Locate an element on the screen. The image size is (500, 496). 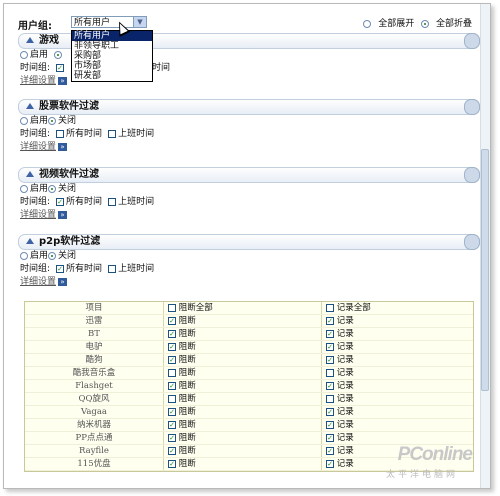
section-header: 视频软件过滤 is located at coordinates (249, 175).